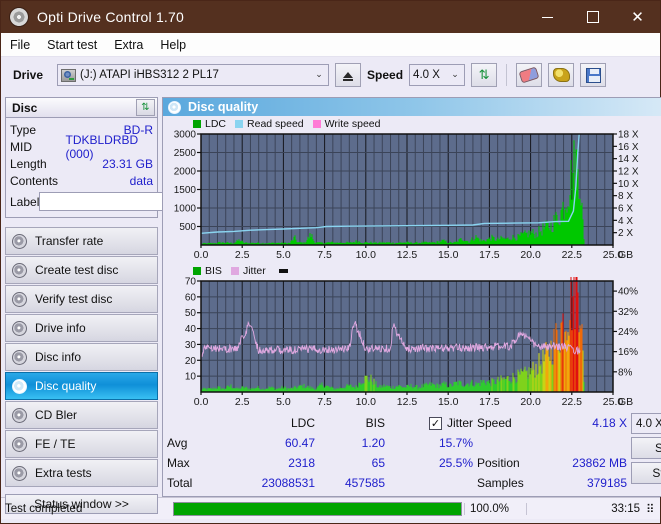 The image size is (661, 524). I want to click on maximize-icon, so click(592, 17).